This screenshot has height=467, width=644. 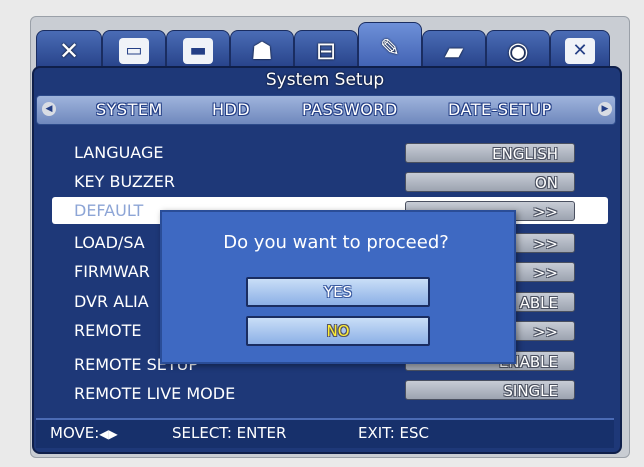 I want to click on tab-camera: ☗, so click(x=262, y=50).